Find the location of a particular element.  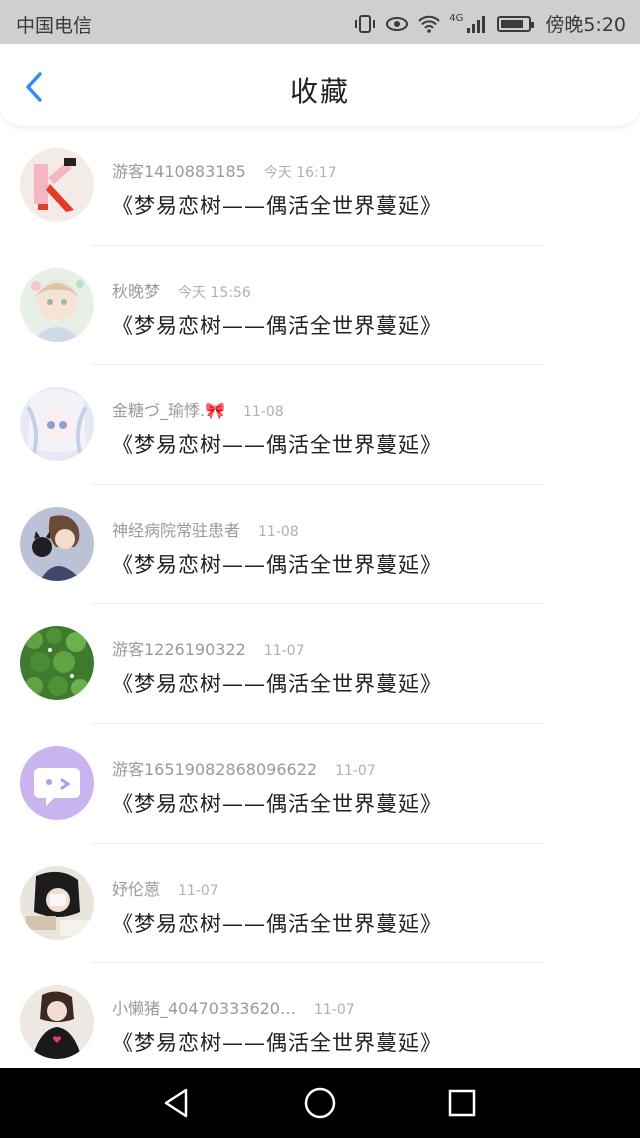

username: 神经病院常驻患者 is located at coordinates (176, 530).